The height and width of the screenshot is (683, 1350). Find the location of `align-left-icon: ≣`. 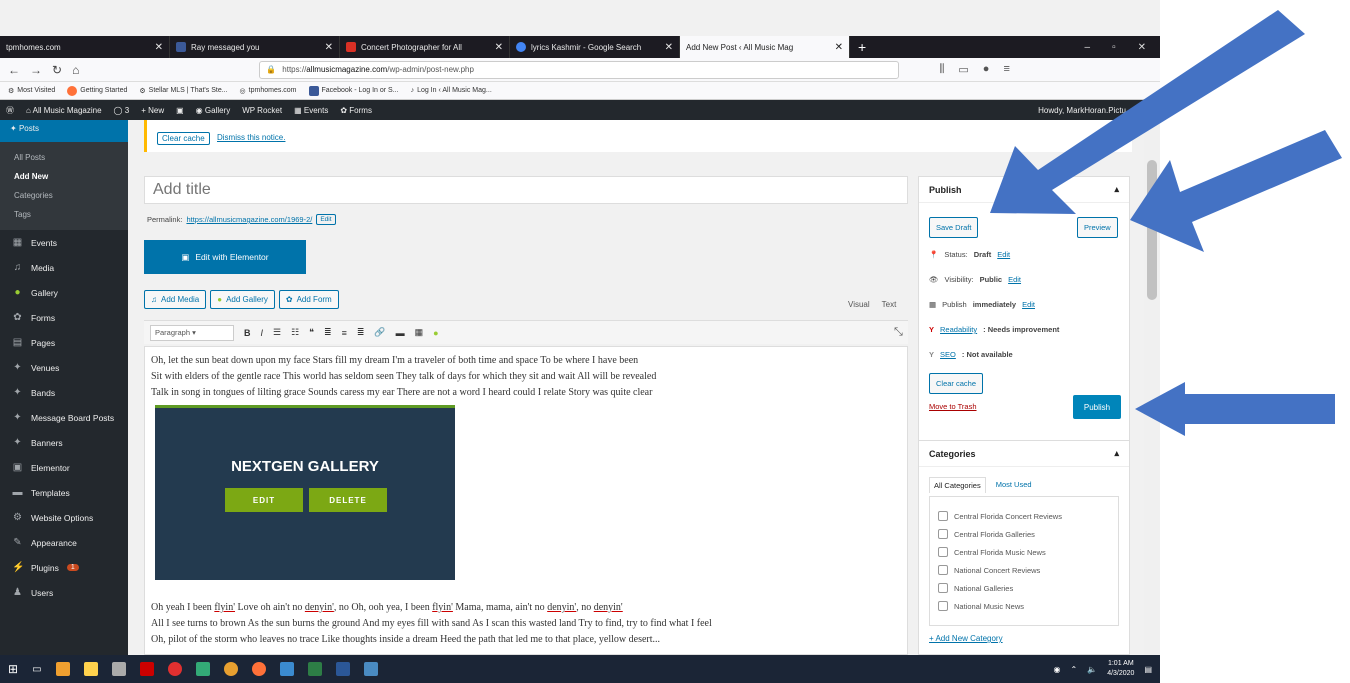

align-left-icon: ≣ is located at coordinates (328, 332).